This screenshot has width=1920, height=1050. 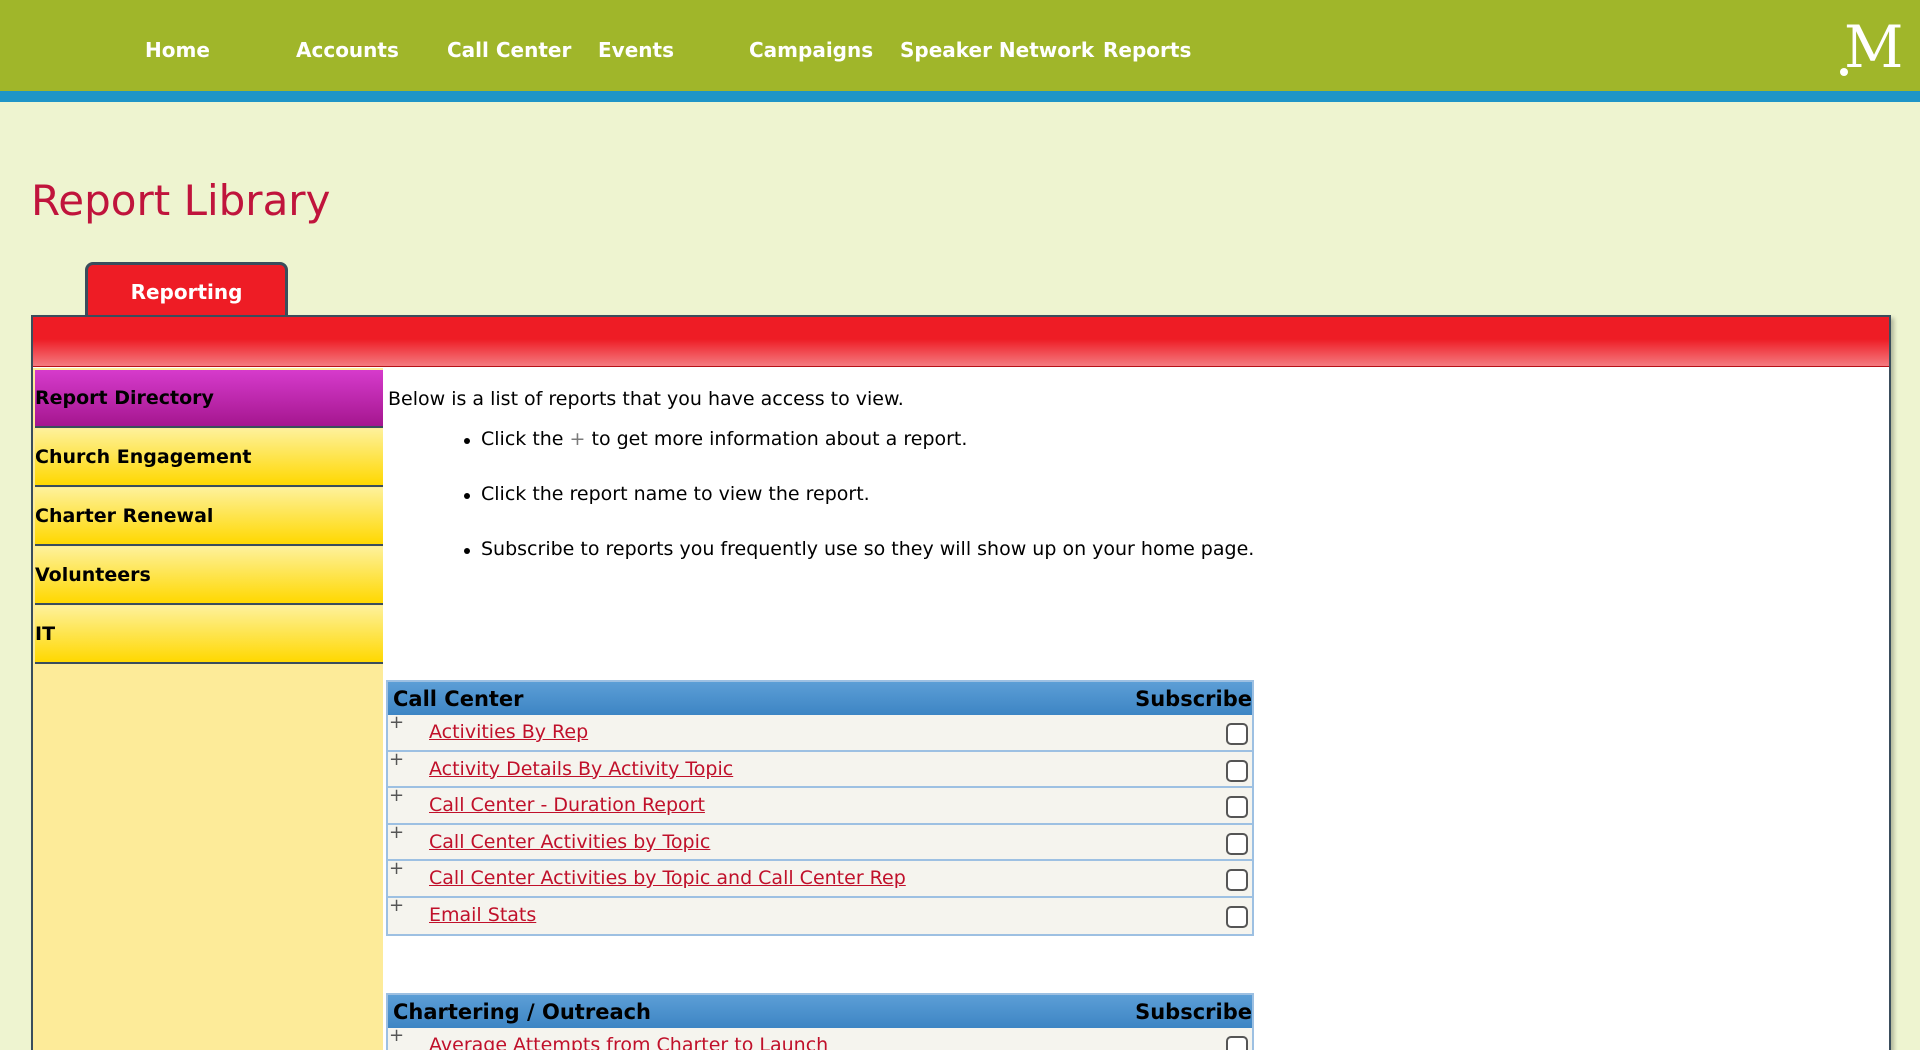 I want to click on instruction-text: to get more information about a report., so click(x=776, y=439).